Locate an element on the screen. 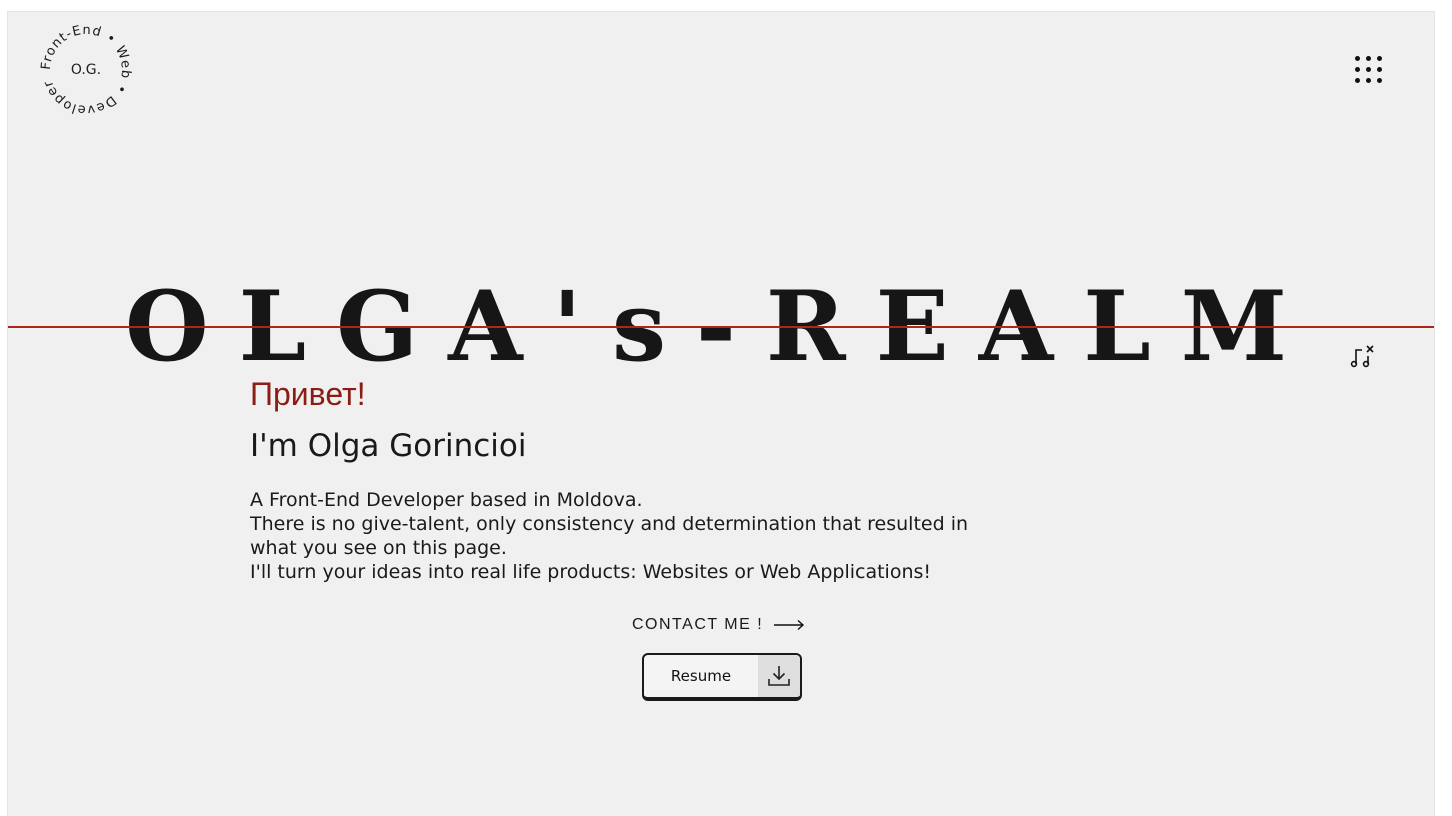  divider is located at coordinates (721, 327).